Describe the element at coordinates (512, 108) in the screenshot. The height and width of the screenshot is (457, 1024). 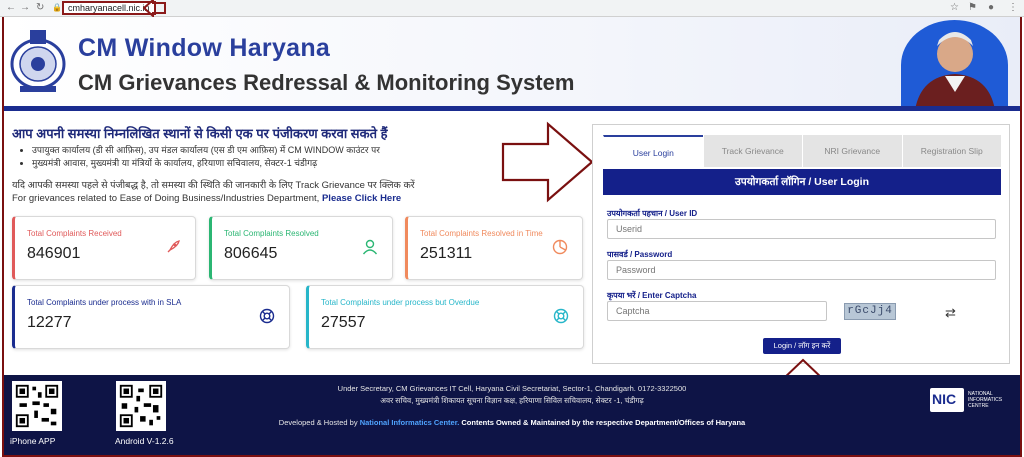
I see `header-divider` at that location.